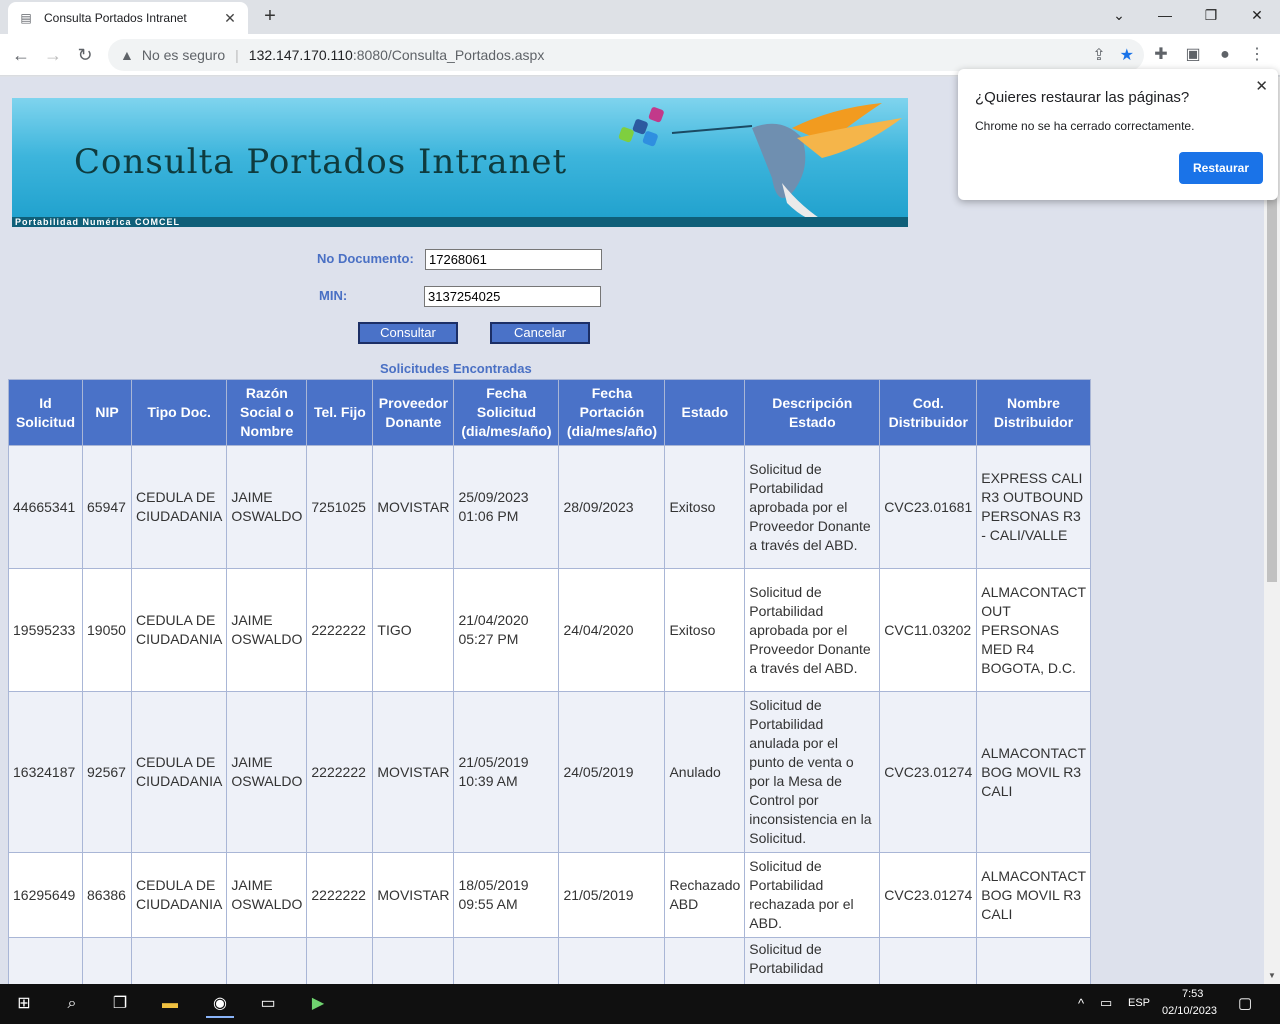  Describe the element at coordinates (1272, 379) in the screenshot. I see `scroll-thumb` at that location.